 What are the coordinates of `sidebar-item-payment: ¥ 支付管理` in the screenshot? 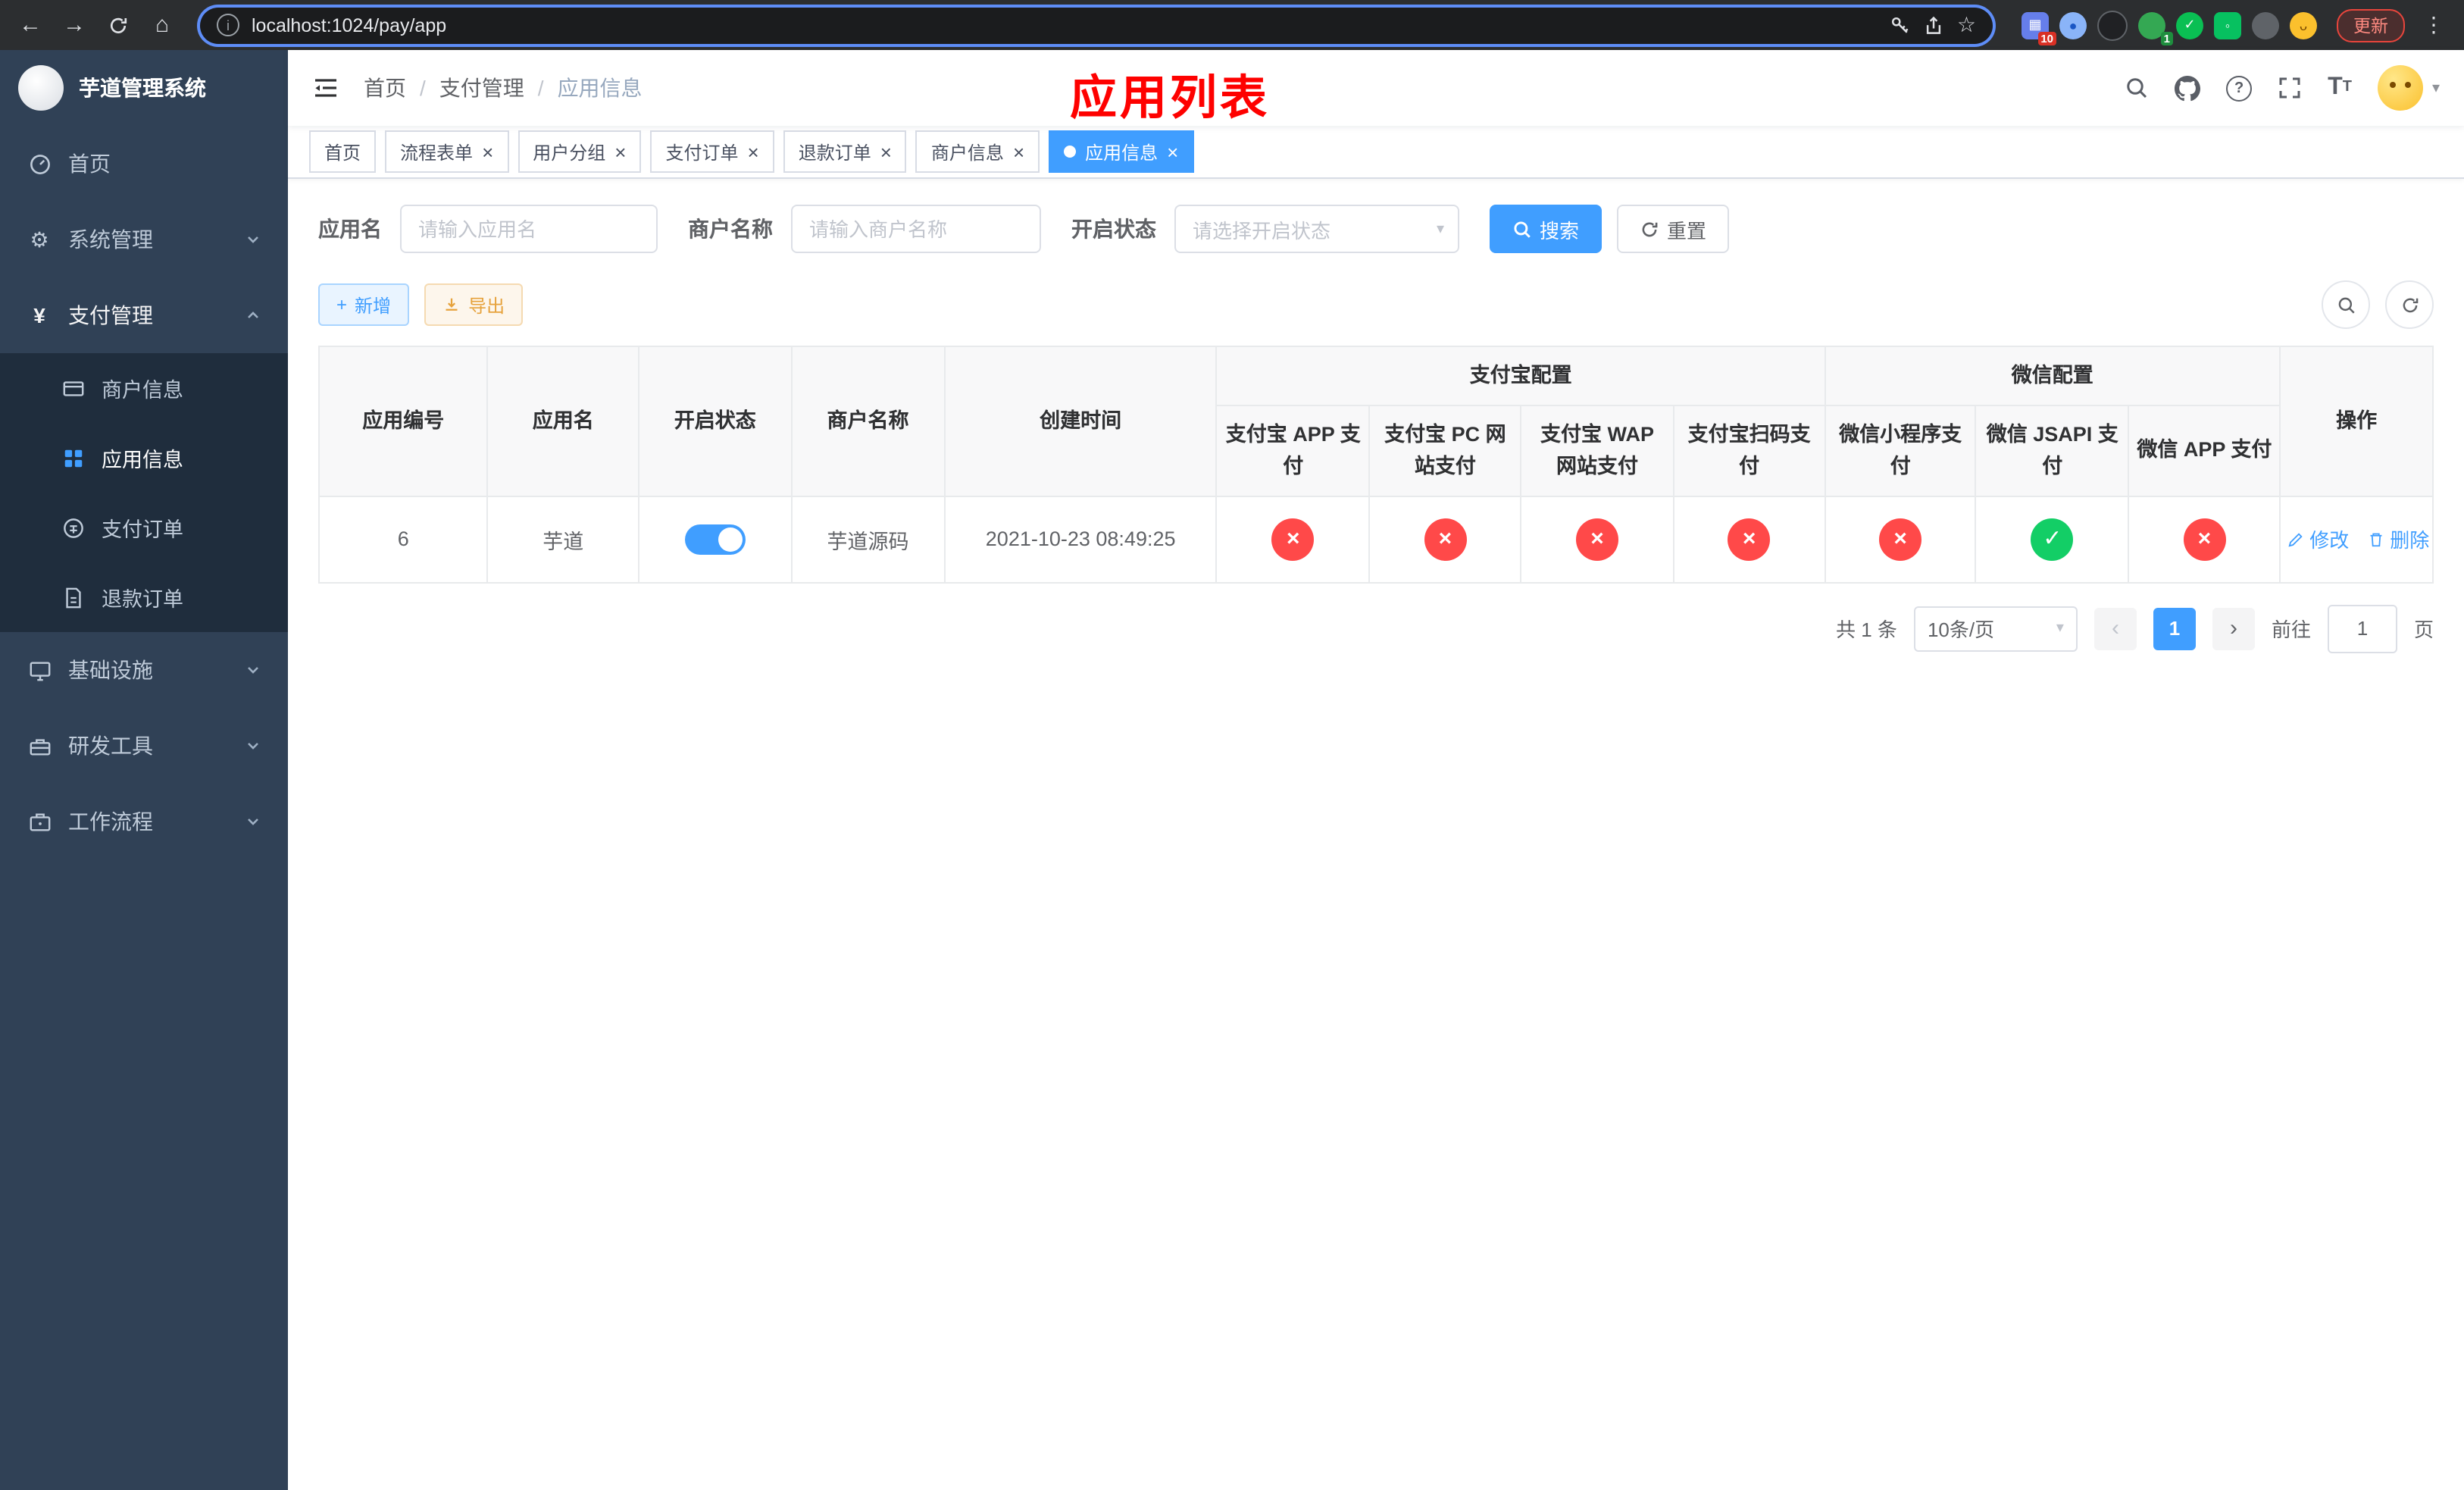 It's located at (144, 315).